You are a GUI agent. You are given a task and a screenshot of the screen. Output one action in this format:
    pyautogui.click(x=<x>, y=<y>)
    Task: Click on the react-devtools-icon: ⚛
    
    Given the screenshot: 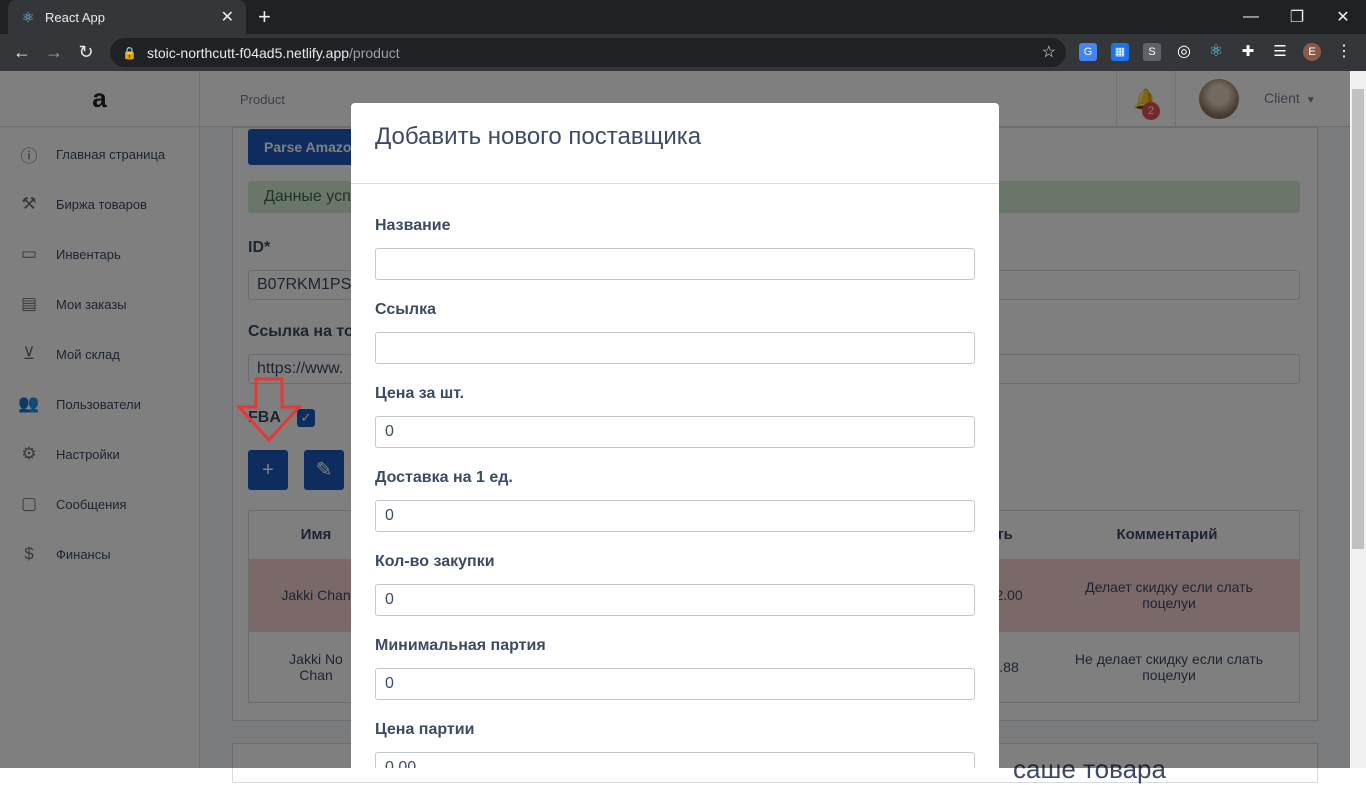 What is the action you would take?
    pyautogui.click(x=1216, y=52)
    